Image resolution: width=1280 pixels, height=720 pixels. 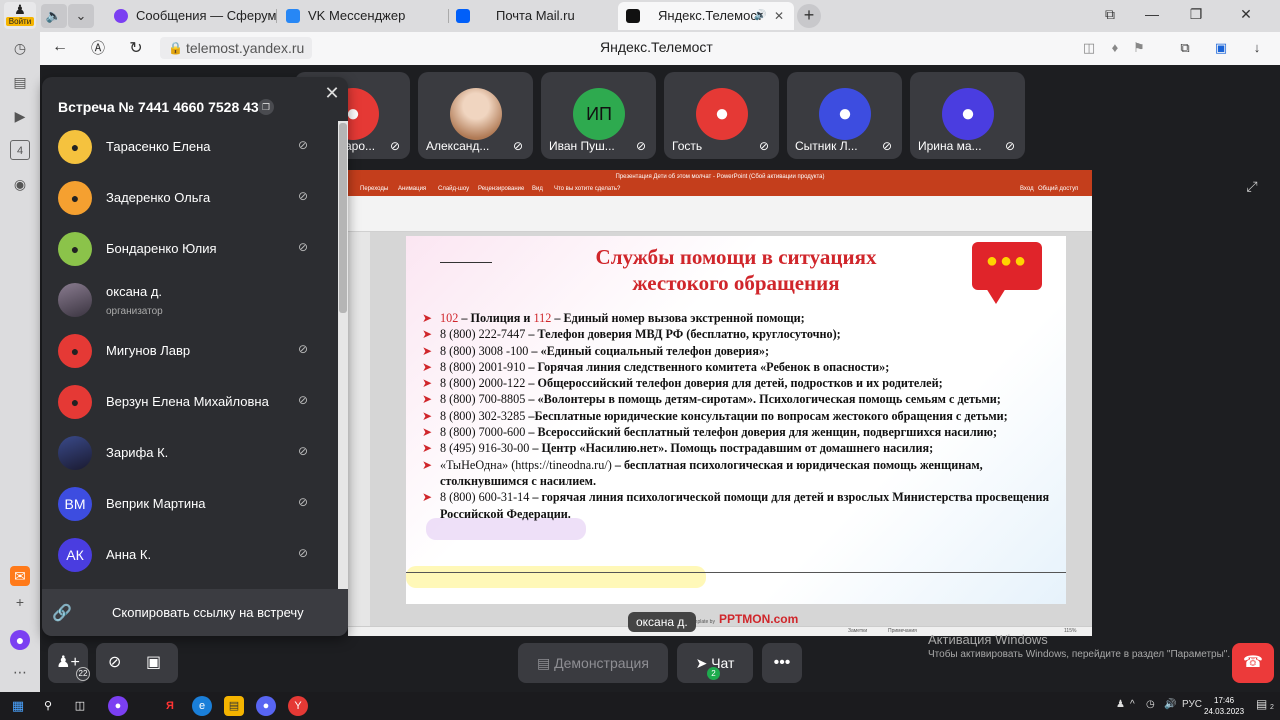 I want to click on volume-icon: 🔊, so click(x=1170, y=704).